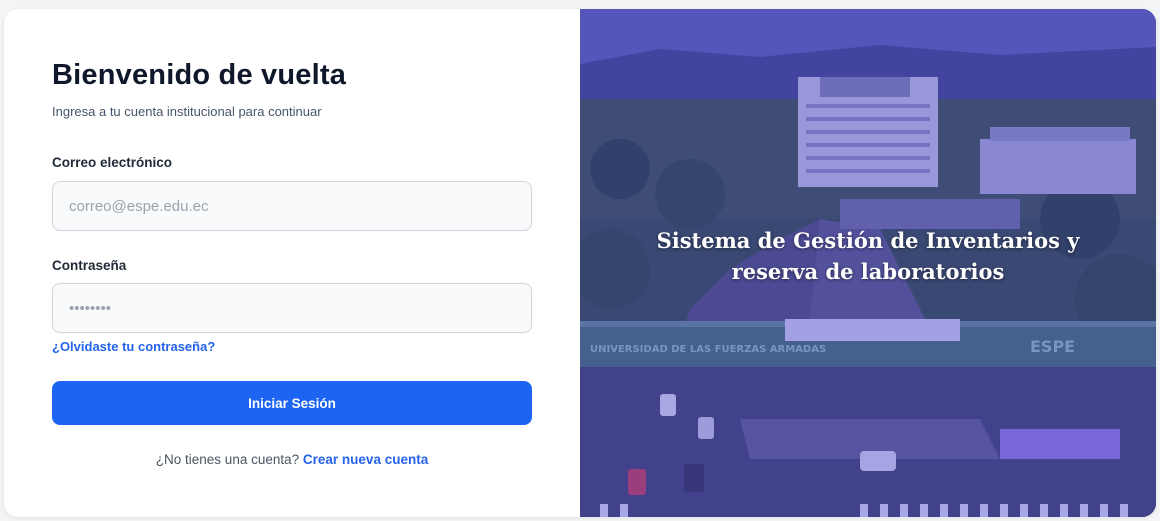  Describe the element at coordinates (868, 271) in the screenshot. I see `hero-heading-line2: reserva de laboratorios` at that location.